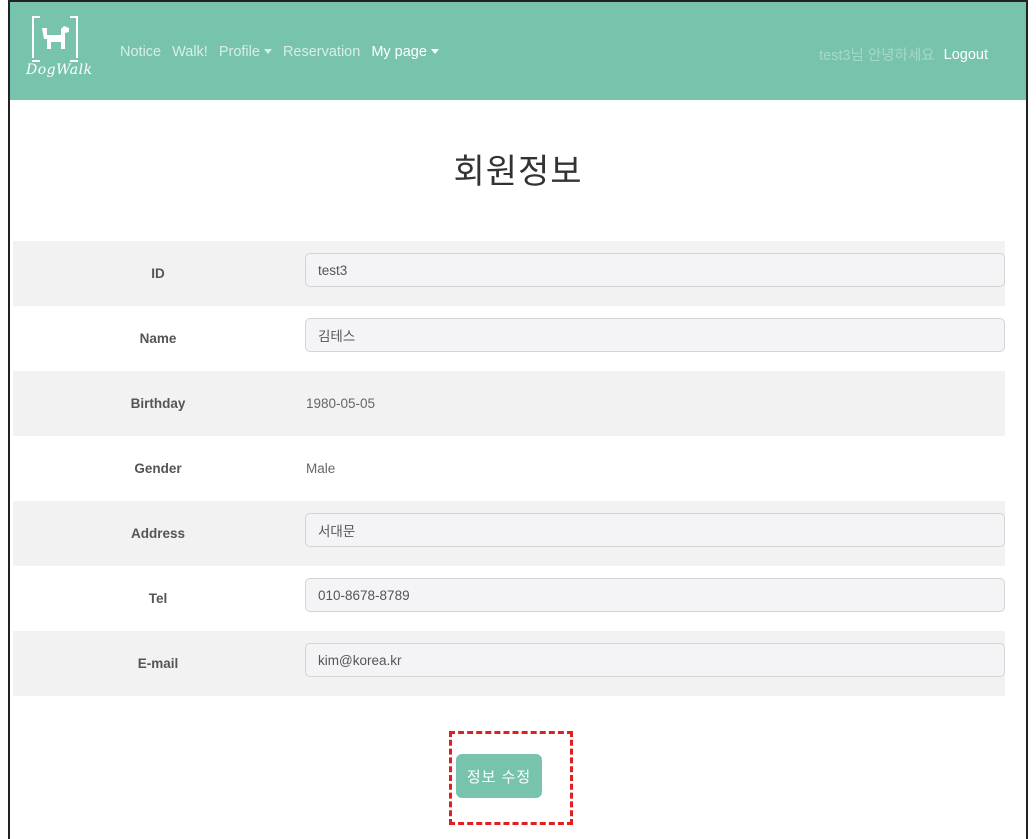  What do you see at coordinates (158, 598) in the screenshot?
I see `tel-label: Tel` at bounding box center [158, 598].